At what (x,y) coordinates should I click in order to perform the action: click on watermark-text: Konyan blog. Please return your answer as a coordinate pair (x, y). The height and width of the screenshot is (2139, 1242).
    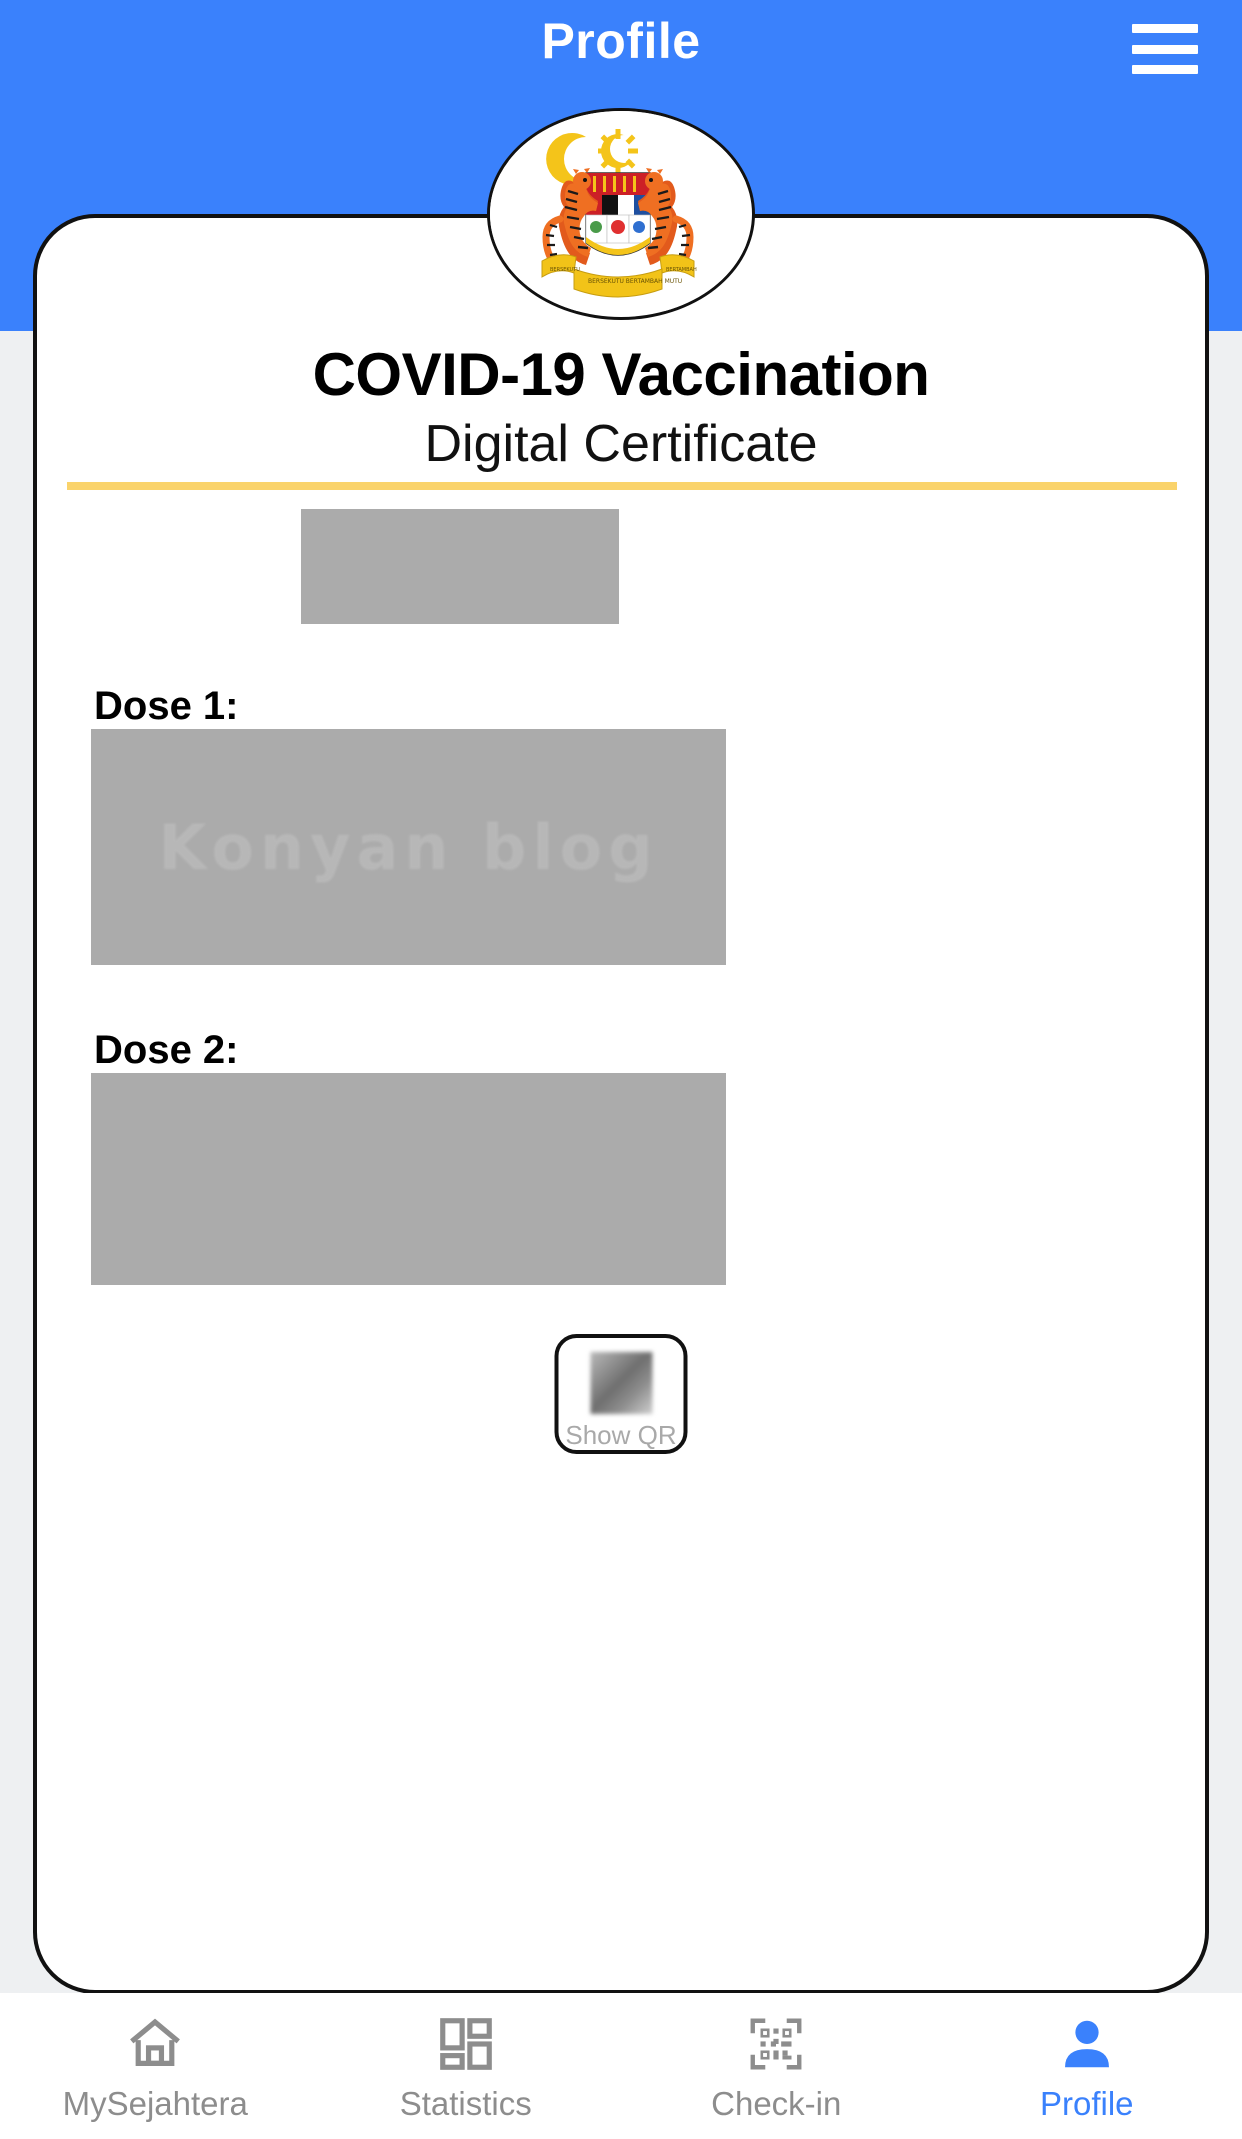
    Looking at the image, I should click on (408, 847).